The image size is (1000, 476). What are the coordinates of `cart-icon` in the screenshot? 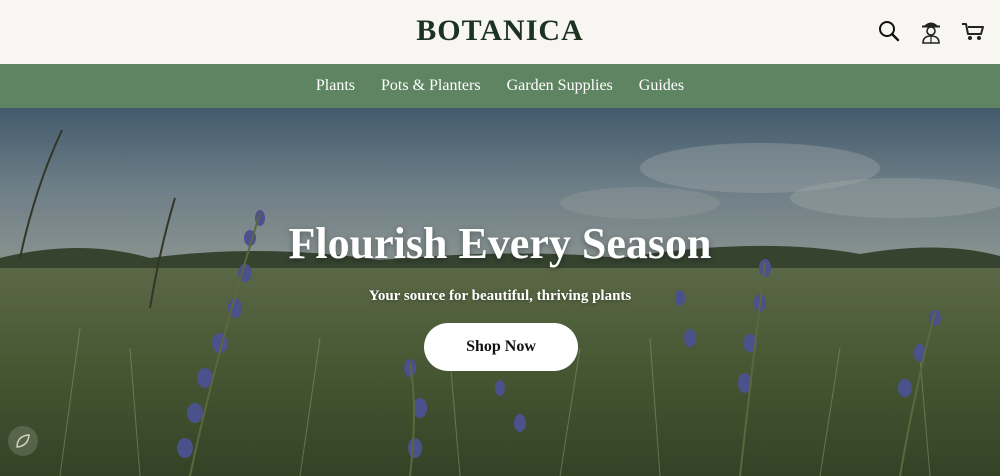 It's located at (973, 31).